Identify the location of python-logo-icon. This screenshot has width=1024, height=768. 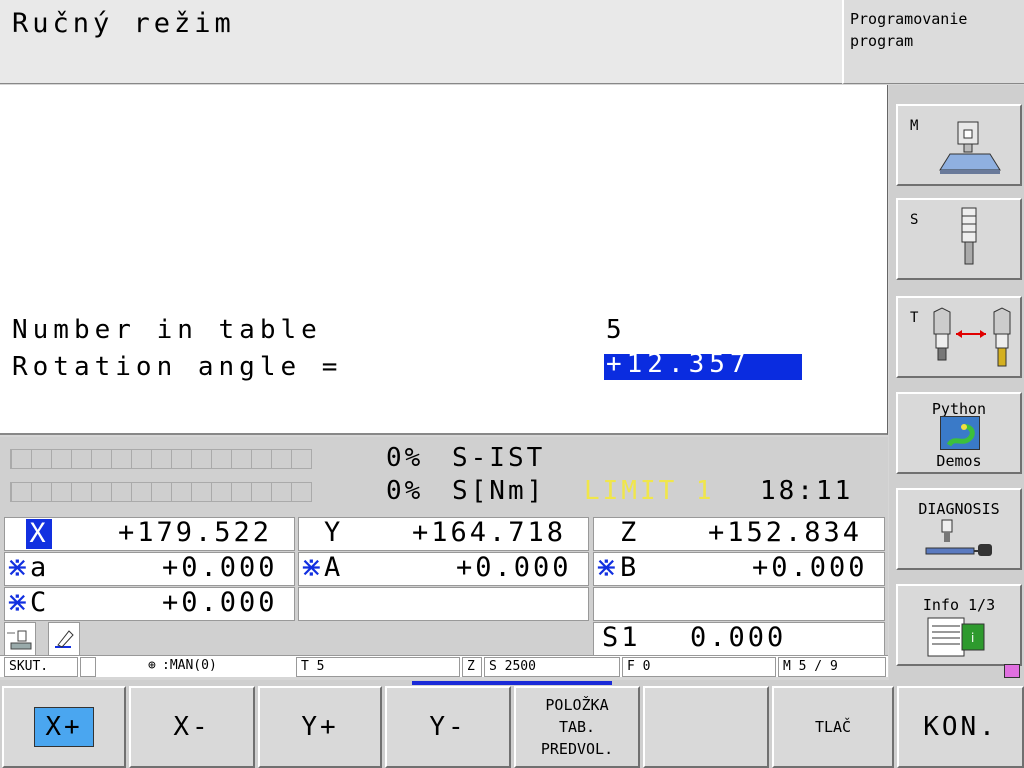
(960, 433).